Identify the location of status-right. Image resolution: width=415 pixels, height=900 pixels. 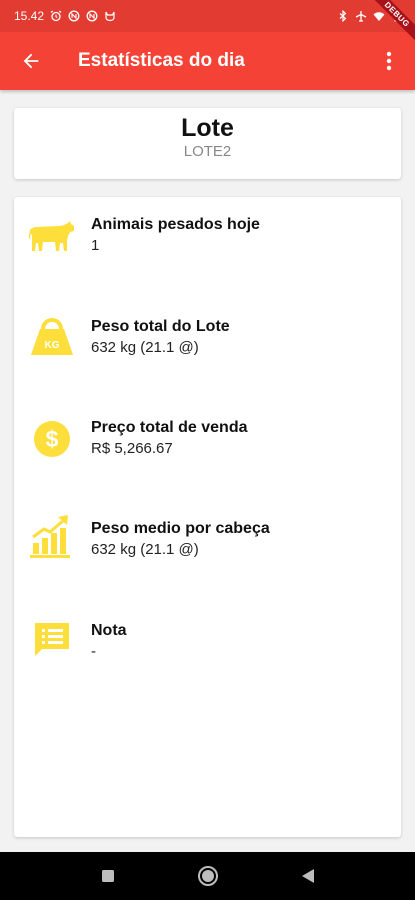
(370, 16).